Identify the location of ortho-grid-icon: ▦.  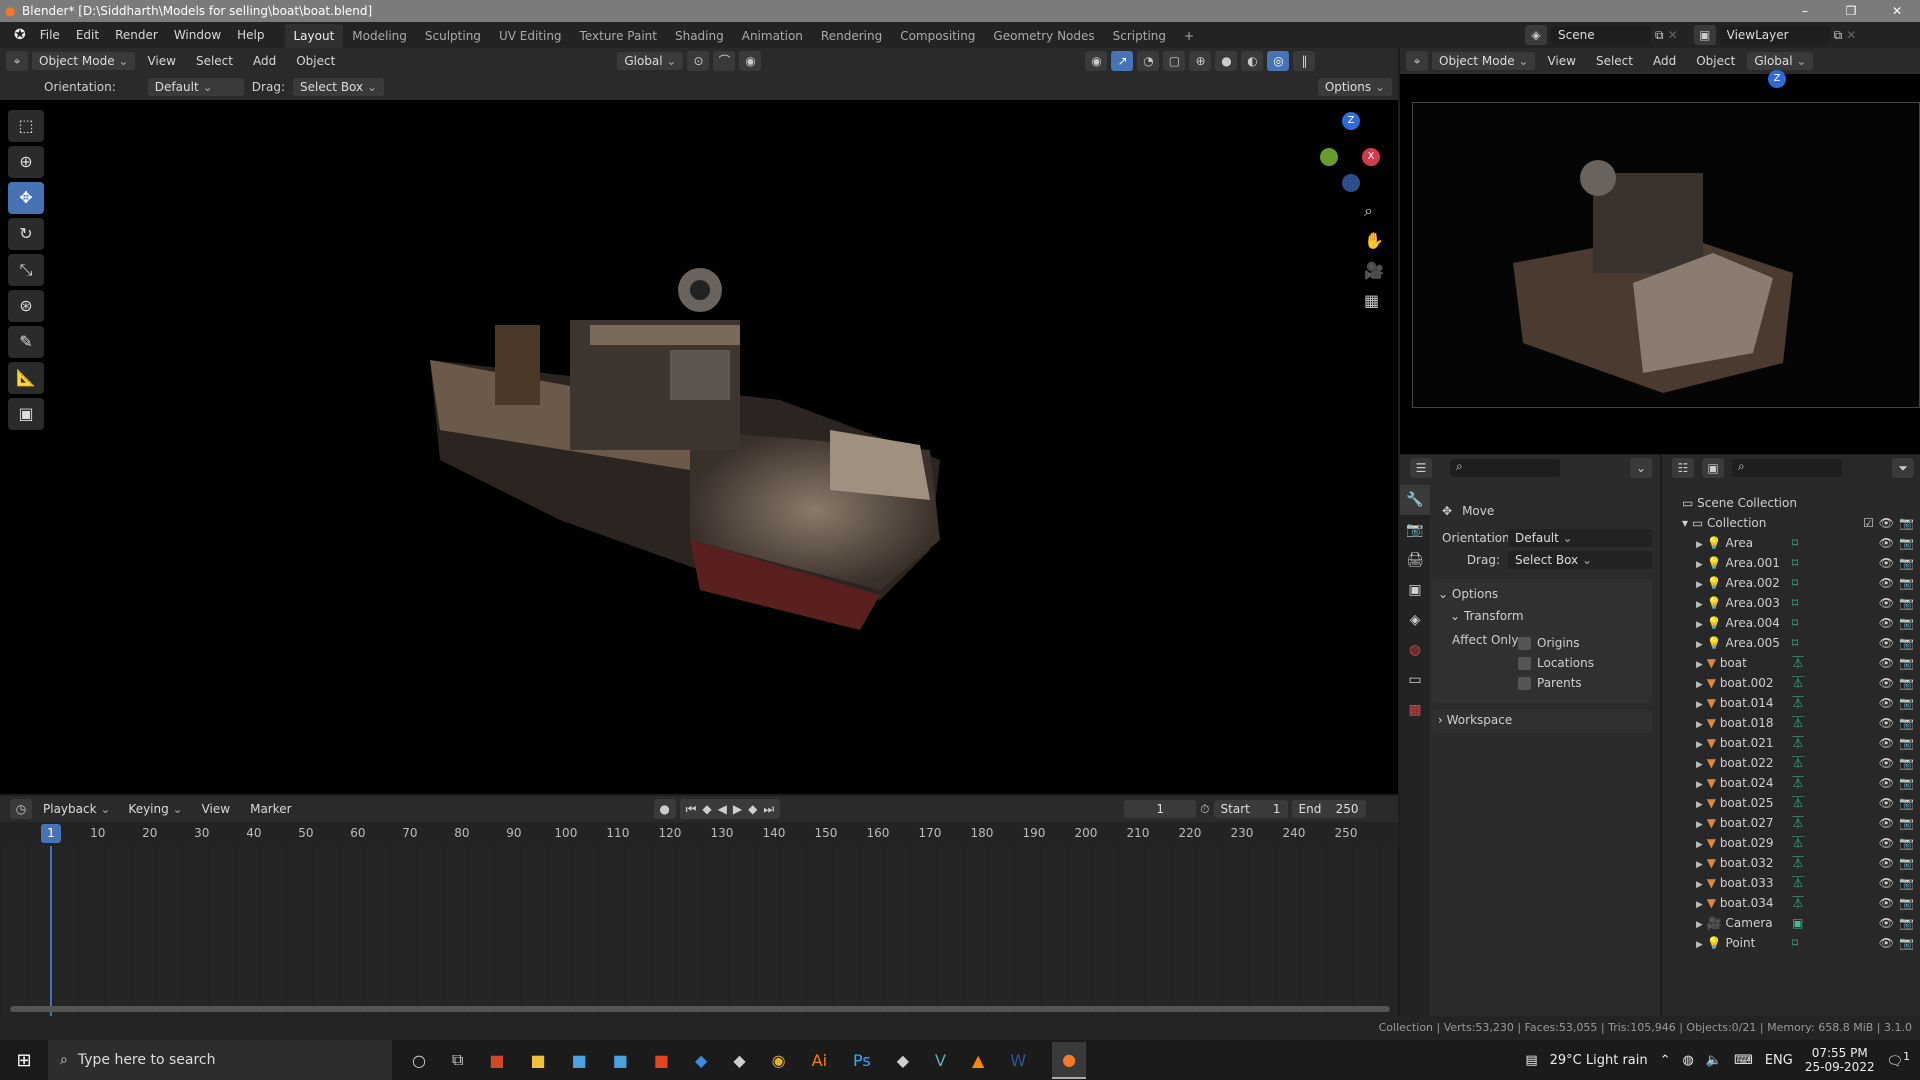
(1374, 301).